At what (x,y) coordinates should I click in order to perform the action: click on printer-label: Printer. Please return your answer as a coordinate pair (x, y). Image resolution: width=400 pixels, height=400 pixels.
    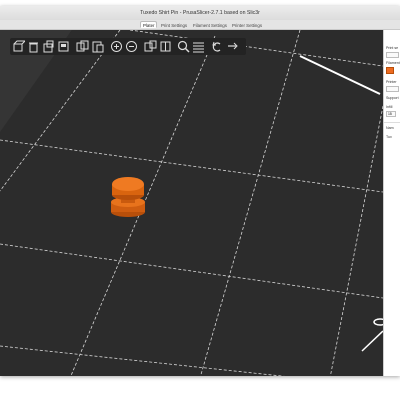
    Looking at the image, I should click on (391, 82).